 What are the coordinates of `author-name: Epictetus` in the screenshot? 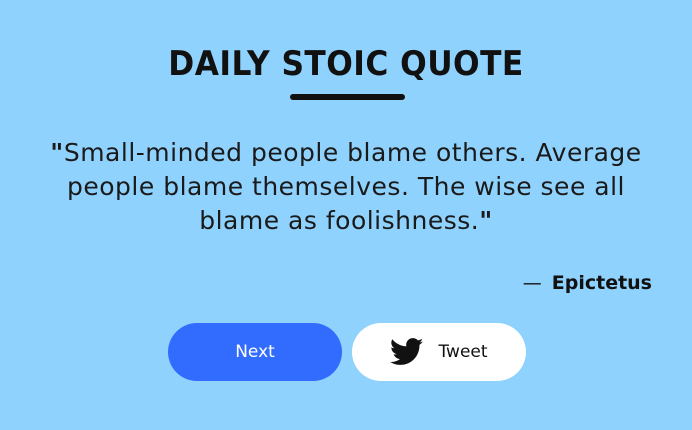 It's located at (601, 283).